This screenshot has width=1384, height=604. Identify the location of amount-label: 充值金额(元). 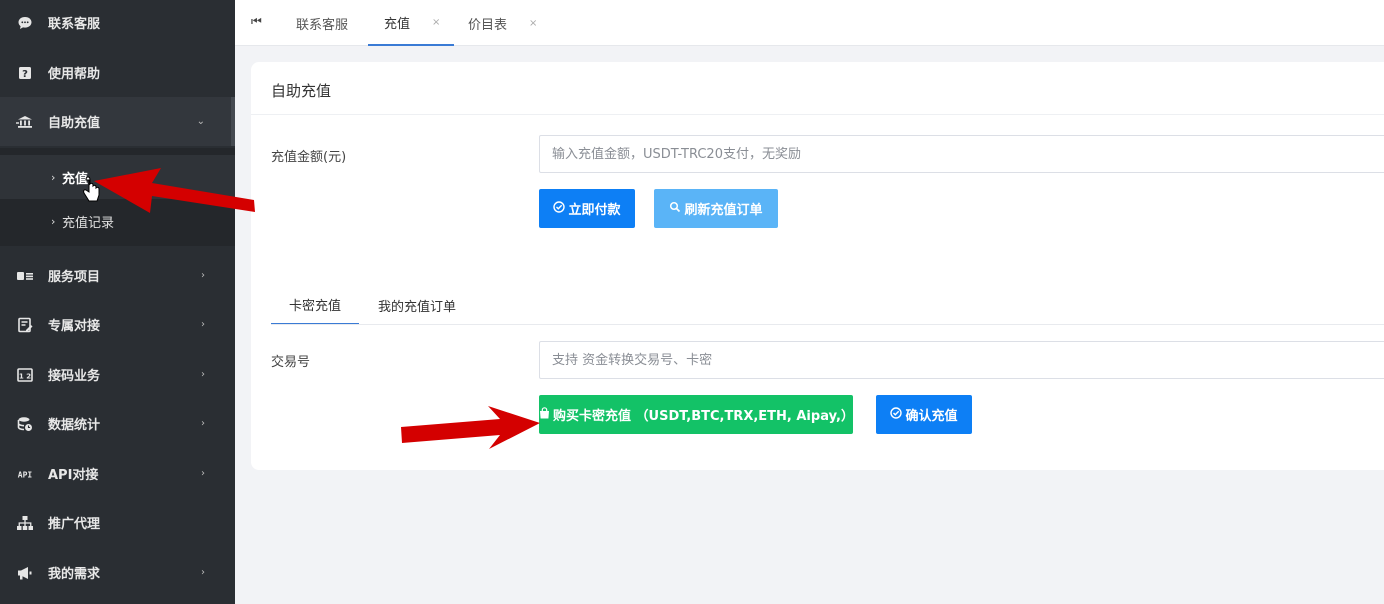
(309, 157).